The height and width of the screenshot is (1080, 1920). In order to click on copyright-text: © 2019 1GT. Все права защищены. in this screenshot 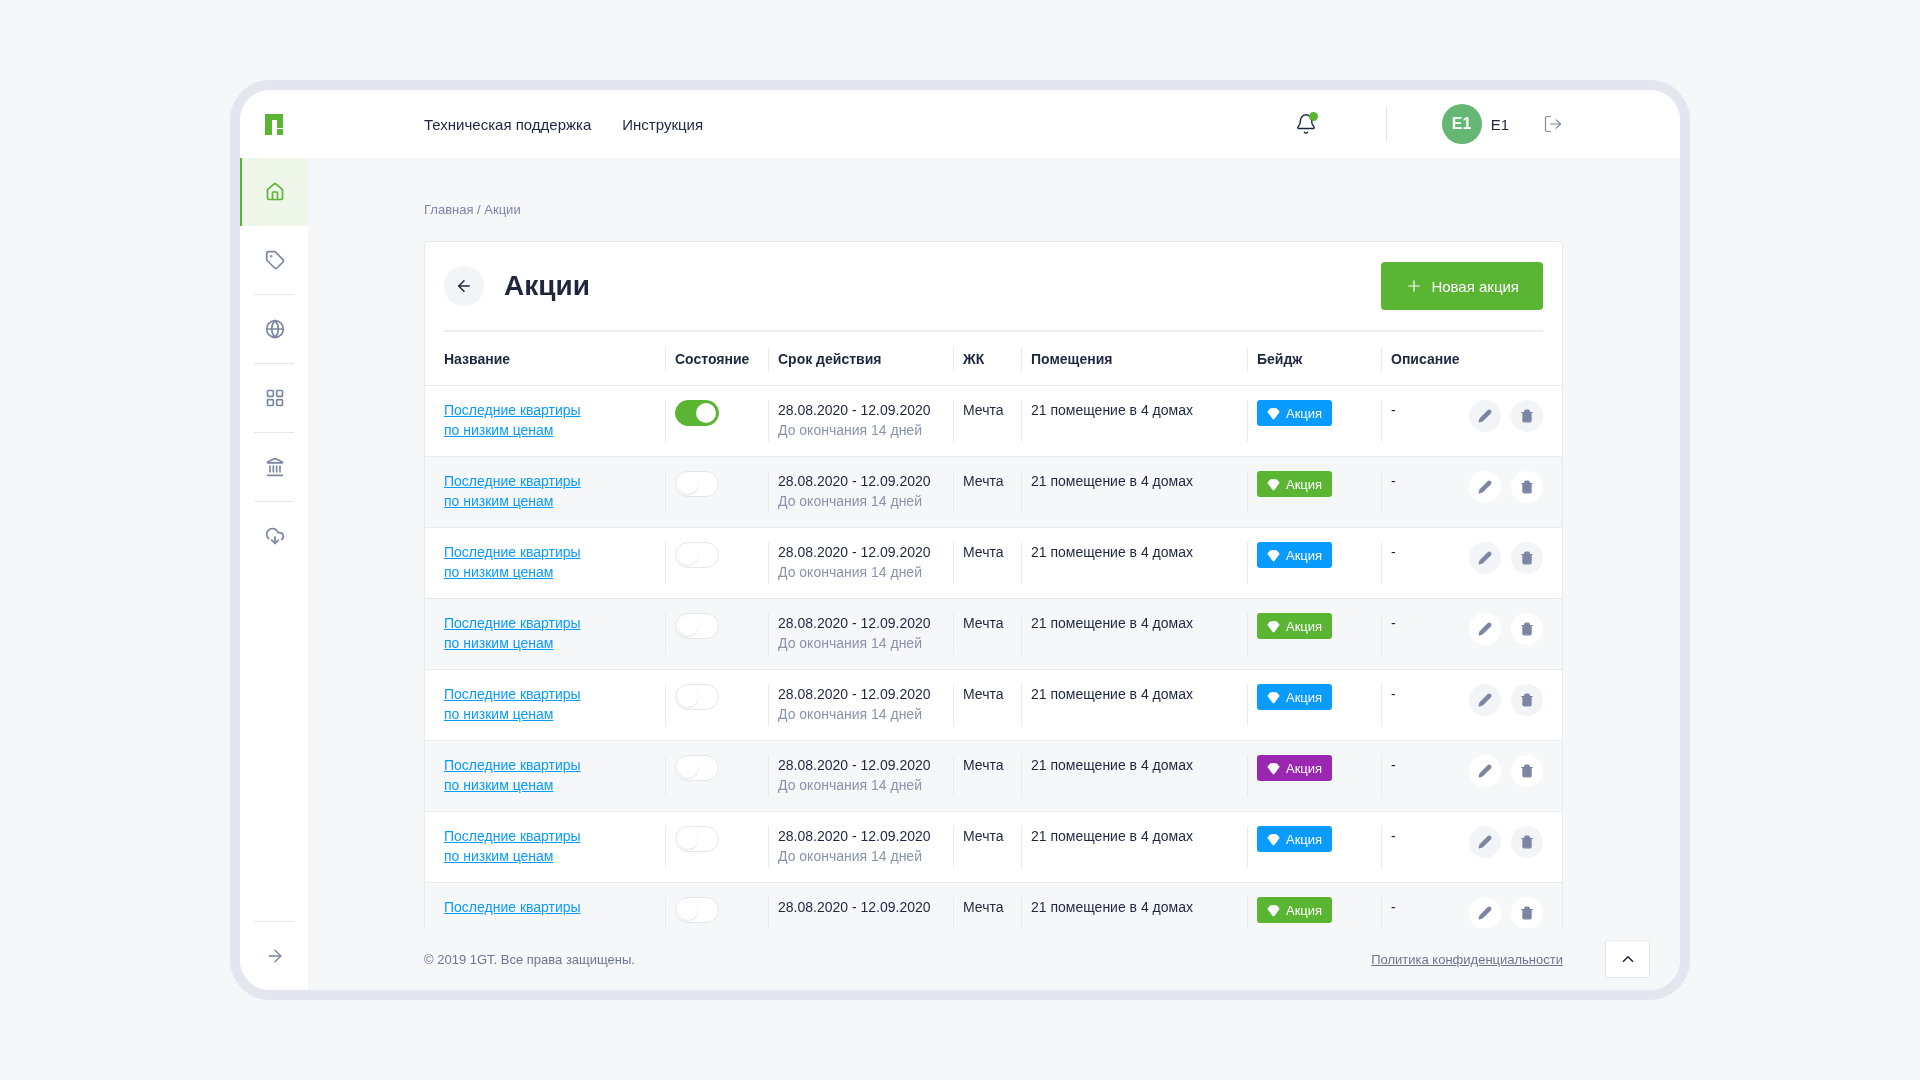, I will do `click(529, 959)`.